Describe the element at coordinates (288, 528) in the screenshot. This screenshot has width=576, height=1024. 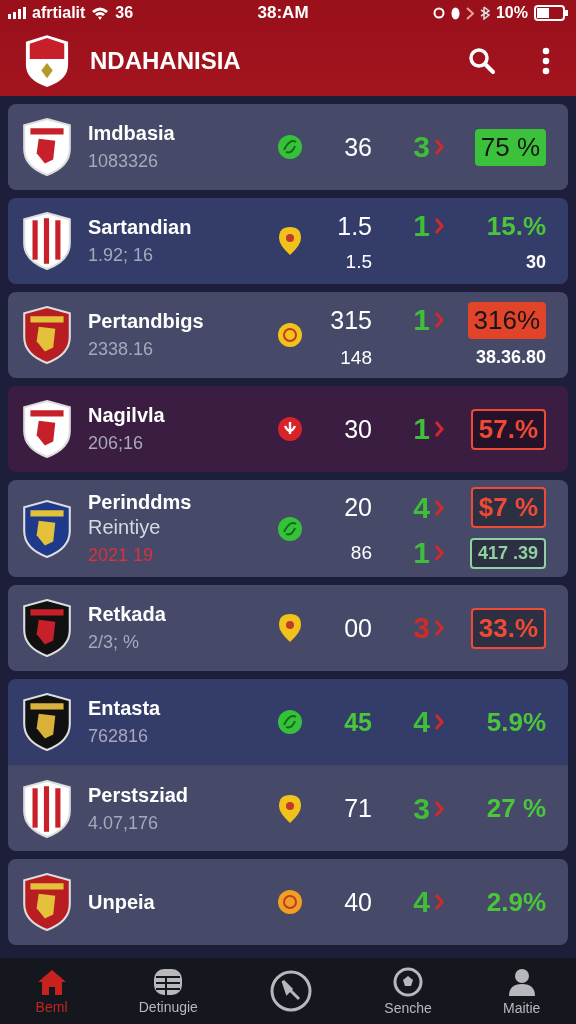
I see `match-card: Perinddms Reintiye 2021 19 20 4 $7 % 86 1 417 .39` at that location.